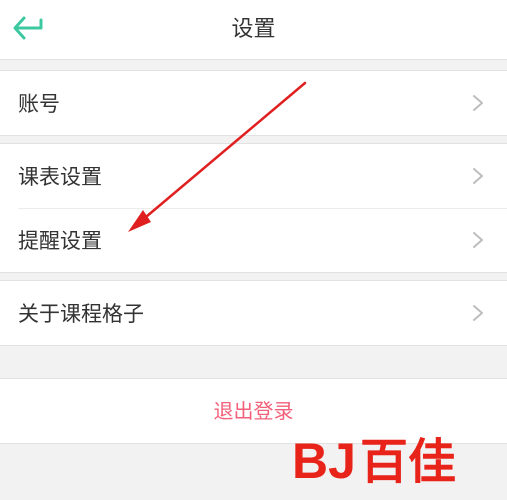 This screenshot has height=500, width=507. I want to click on settings-item-label: 关于课程格子, so click(81, 314).